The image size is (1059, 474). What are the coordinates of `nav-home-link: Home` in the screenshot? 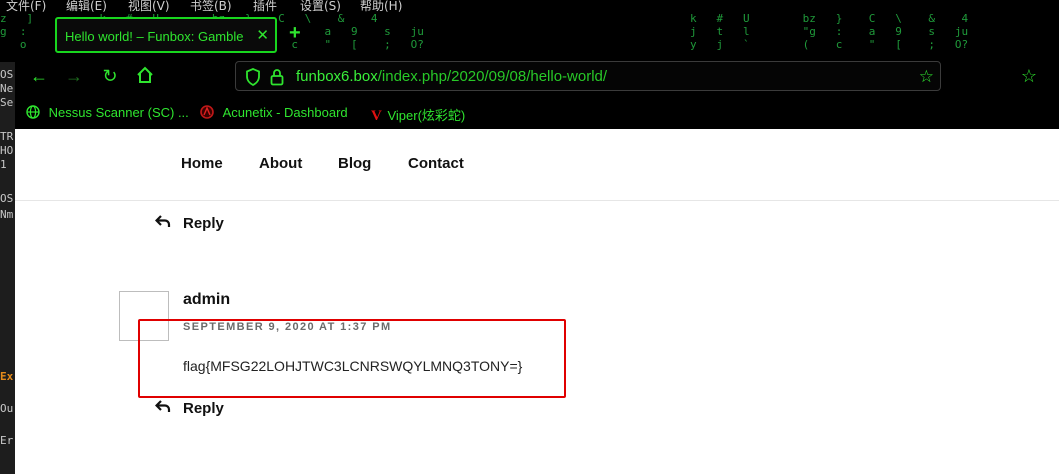 It's located at (202, 163).